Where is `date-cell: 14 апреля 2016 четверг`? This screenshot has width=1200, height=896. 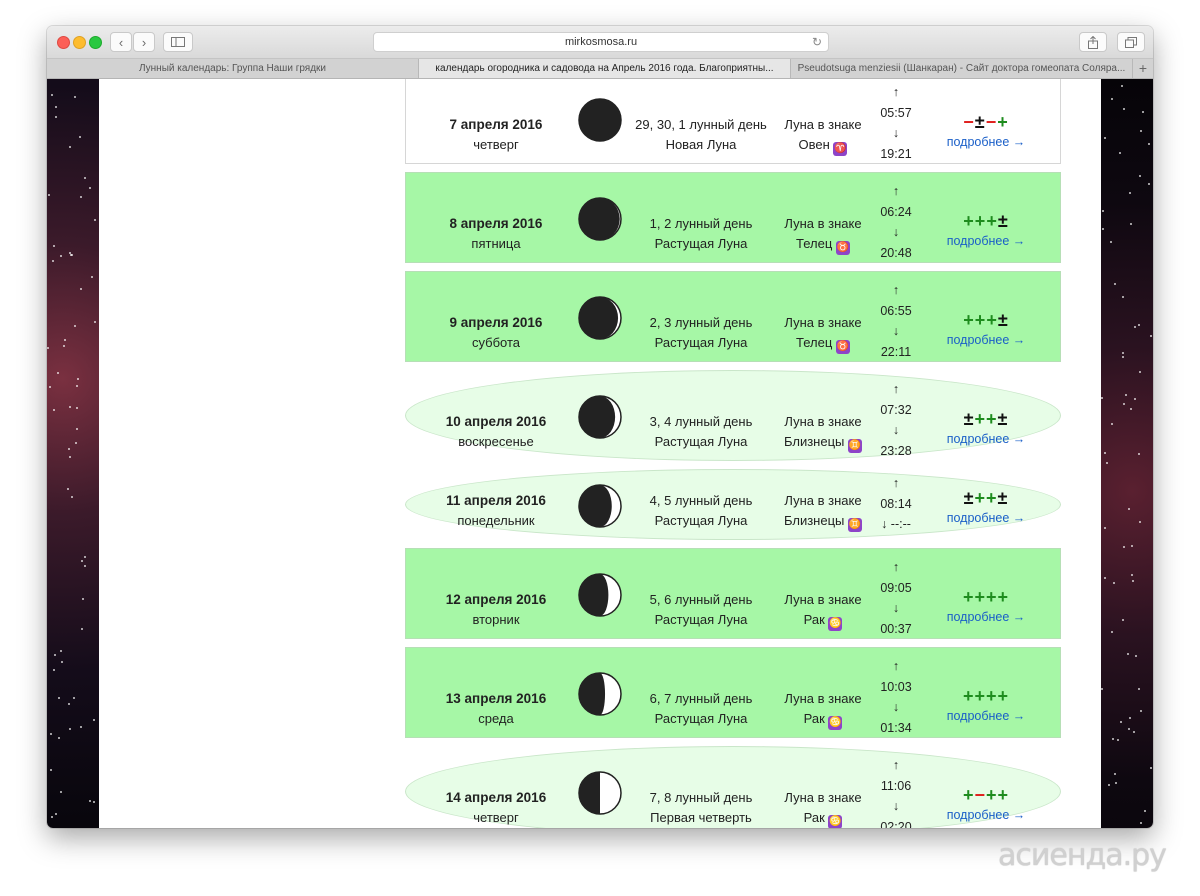 date-cell: 14 апреля 2016 четверг is located at coordinates (496, 808).